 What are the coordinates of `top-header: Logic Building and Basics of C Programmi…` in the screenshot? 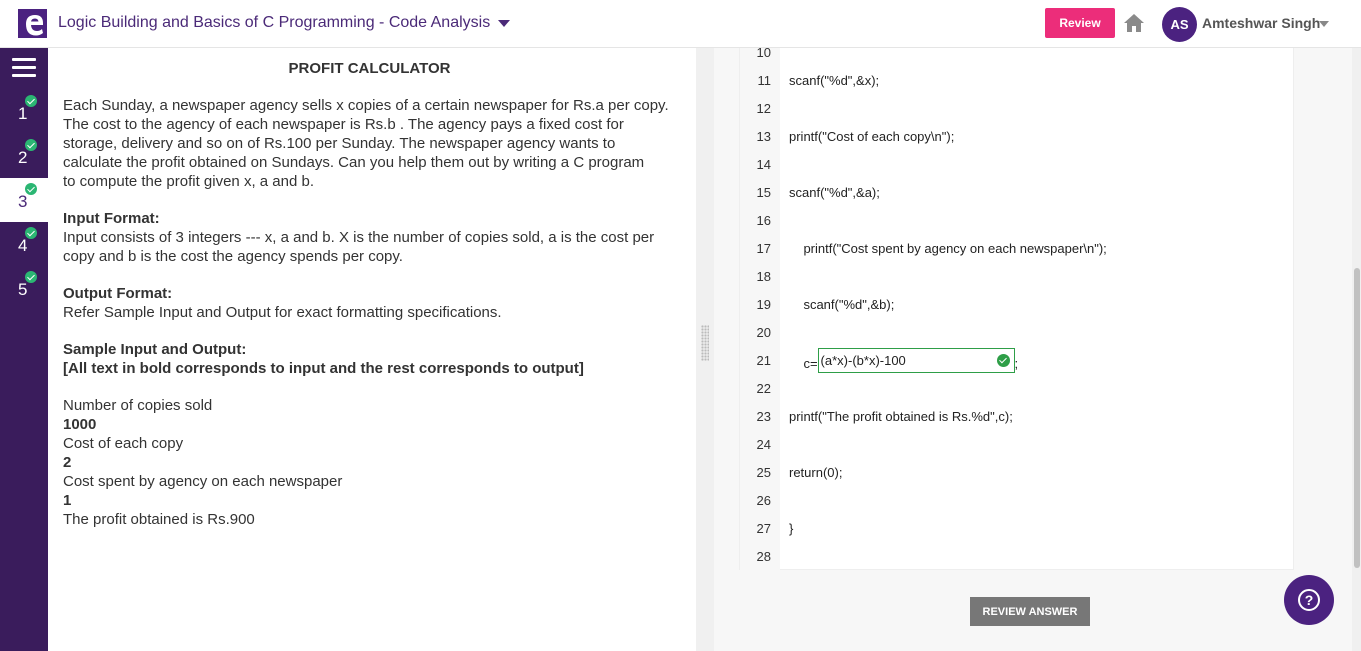 It's located at (680, 24).